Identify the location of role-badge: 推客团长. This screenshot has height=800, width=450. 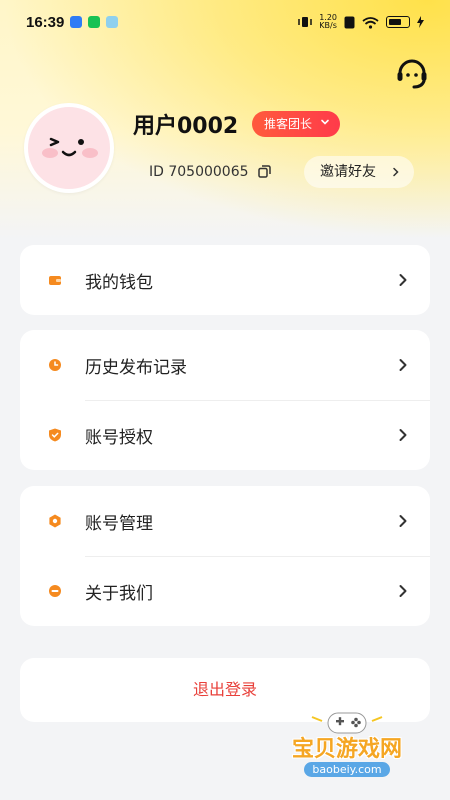
(296, 124).